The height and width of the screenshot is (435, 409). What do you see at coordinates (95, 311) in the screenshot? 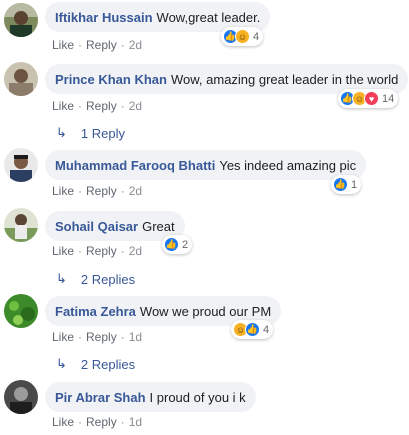
I see `commenter-name: Fatima Zehra` at bounding box center [95, 311].